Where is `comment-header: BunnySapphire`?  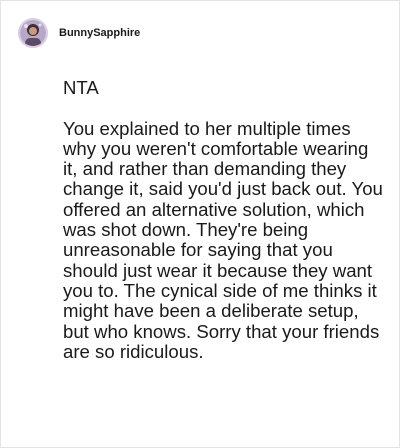 comment-header: BunnySapphire is located at coordinates (79, 33).